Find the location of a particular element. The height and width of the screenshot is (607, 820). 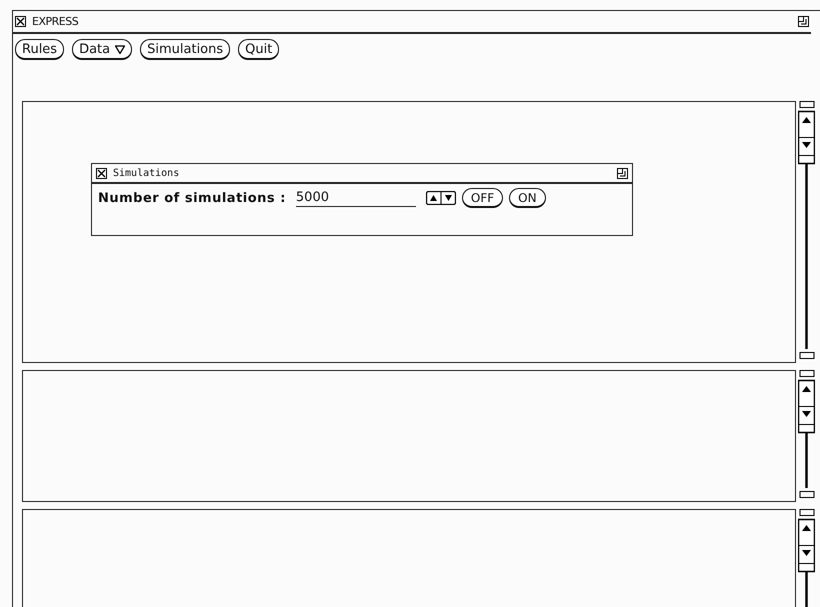

button: Rules is located at coordinates (39, 49).